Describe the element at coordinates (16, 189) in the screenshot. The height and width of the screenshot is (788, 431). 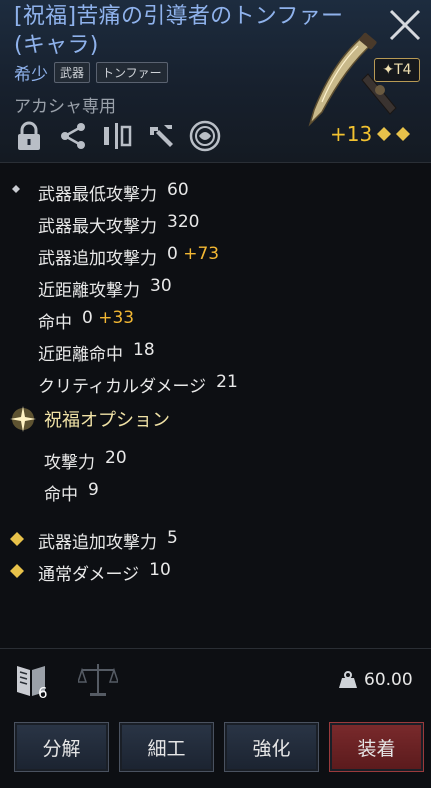
I see `base-stat-bullet-icon` at that location.